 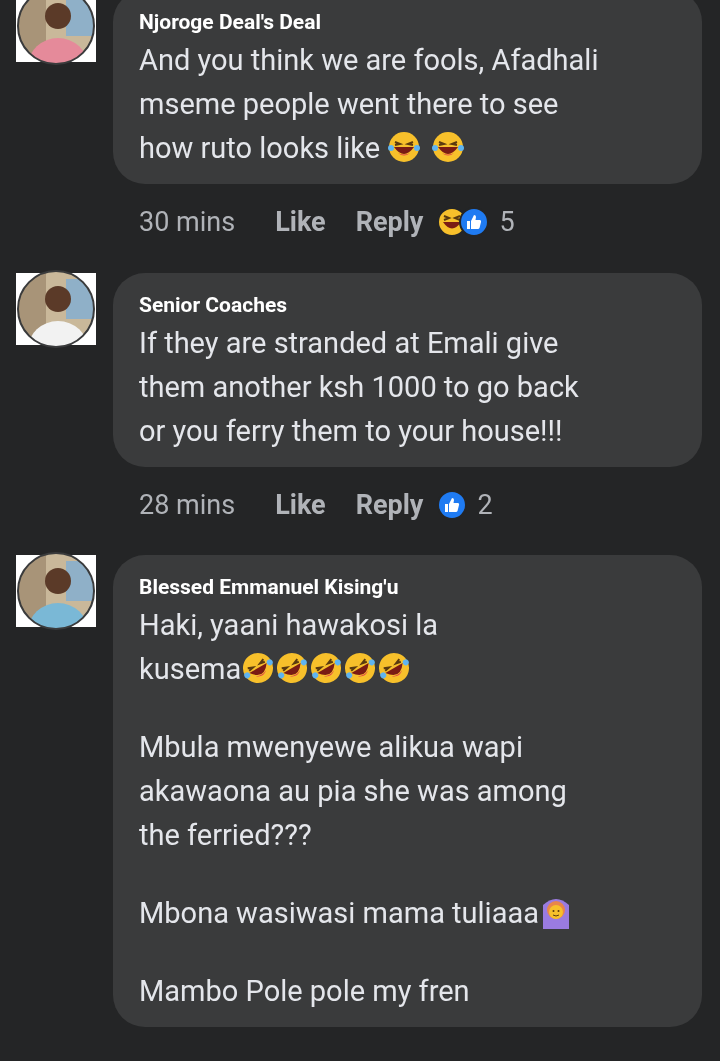 What do you see at coordinates (353, 791) in the screenshot?
I see `comment-text: akawaona au pia she was among` at bounding box center [353, 791].